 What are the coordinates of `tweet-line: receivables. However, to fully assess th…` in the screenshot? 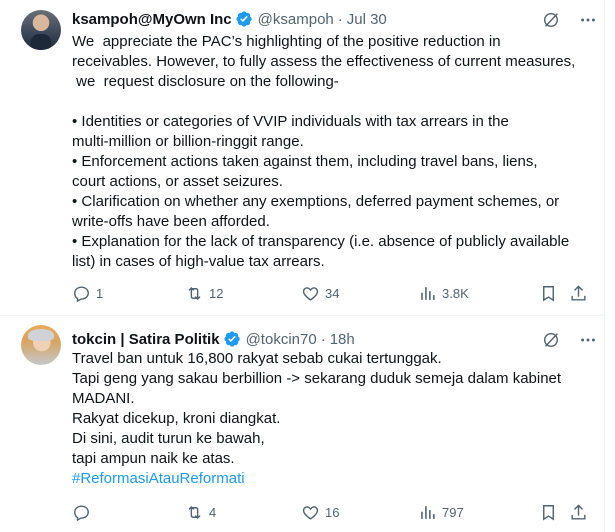 It's located at (324, 61).